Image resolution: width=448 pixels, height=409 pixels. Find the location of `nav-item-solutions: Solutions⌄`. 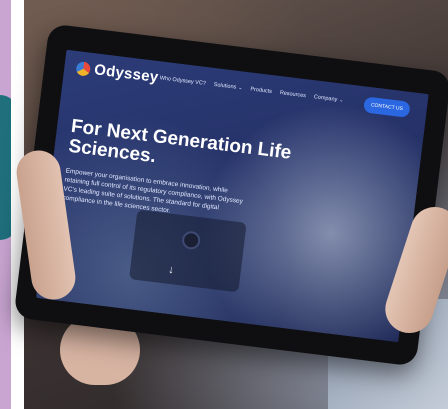

nav-item-solutions: Solutions⌄ is located at coordinates (227, 86).